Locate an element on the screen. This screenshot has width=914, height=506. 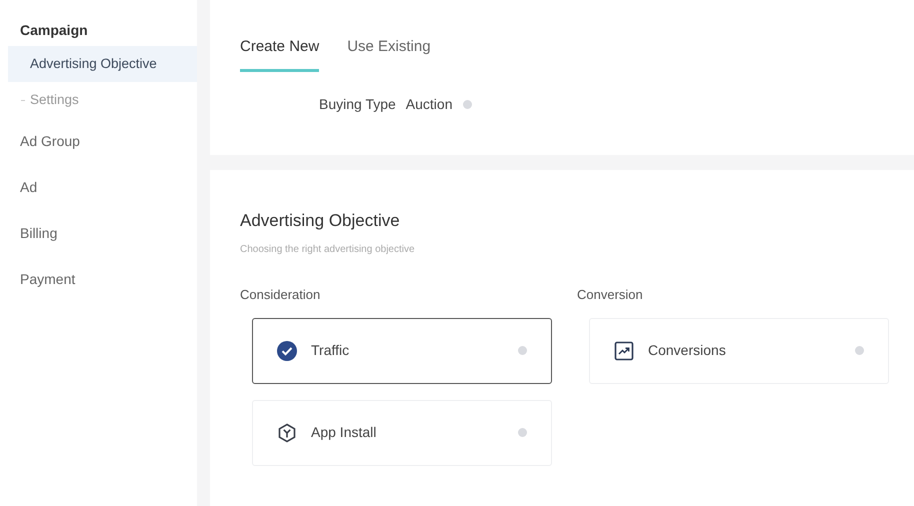
section-subtitle: Choosing the right advertising objective is located at coordinates (328, 249).